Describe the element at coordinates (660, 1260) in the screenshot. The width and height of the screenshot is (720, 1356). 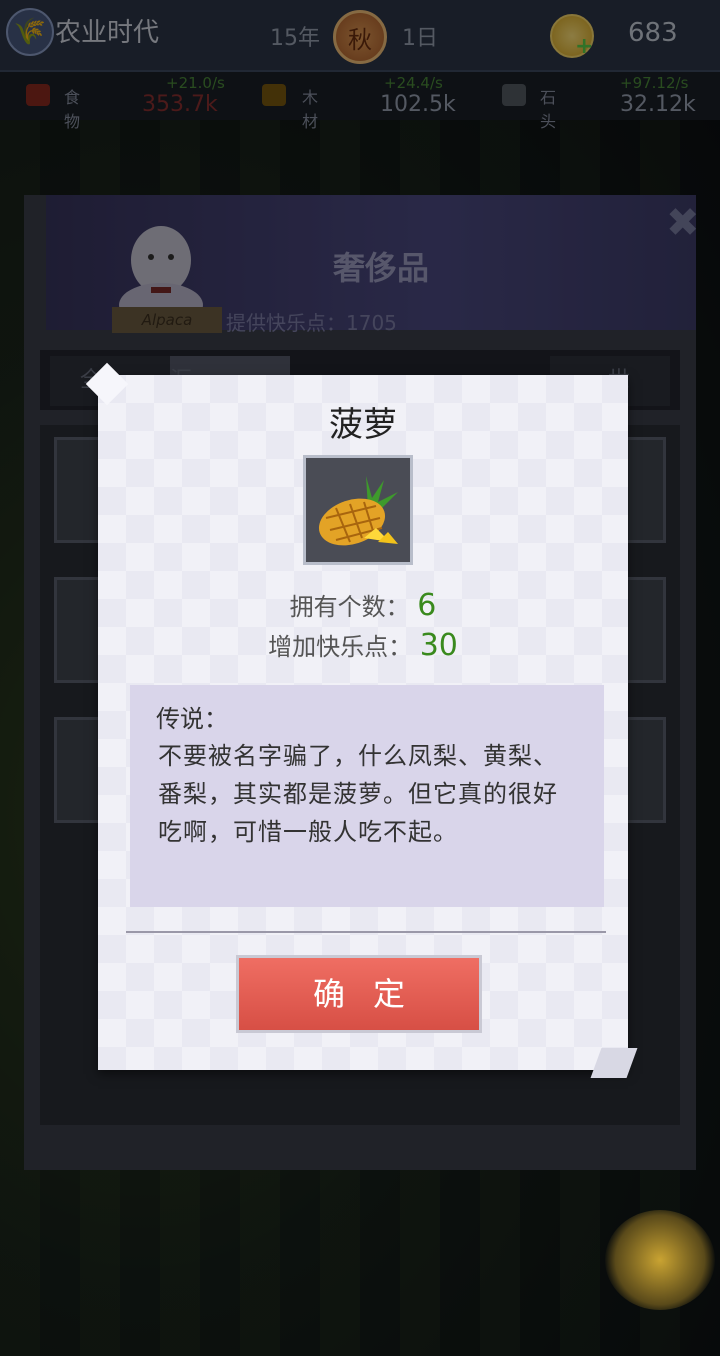
I see `pet-avatar-button` at that location.